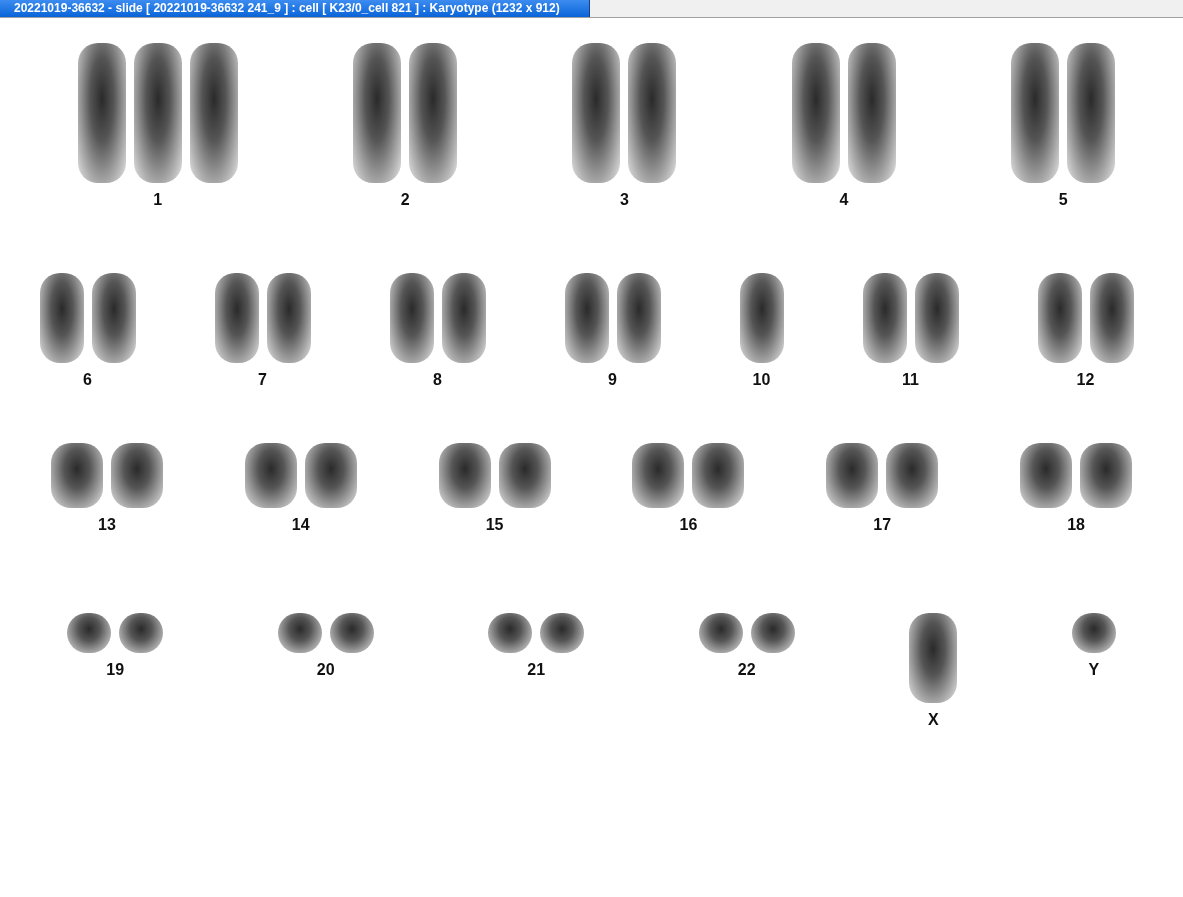 This screenshot has width=1183, height=897. What do you see at coordinates (325, 670) in the screenshot?
I see `chromosome-label: 20` at bounding box center [325, 670].